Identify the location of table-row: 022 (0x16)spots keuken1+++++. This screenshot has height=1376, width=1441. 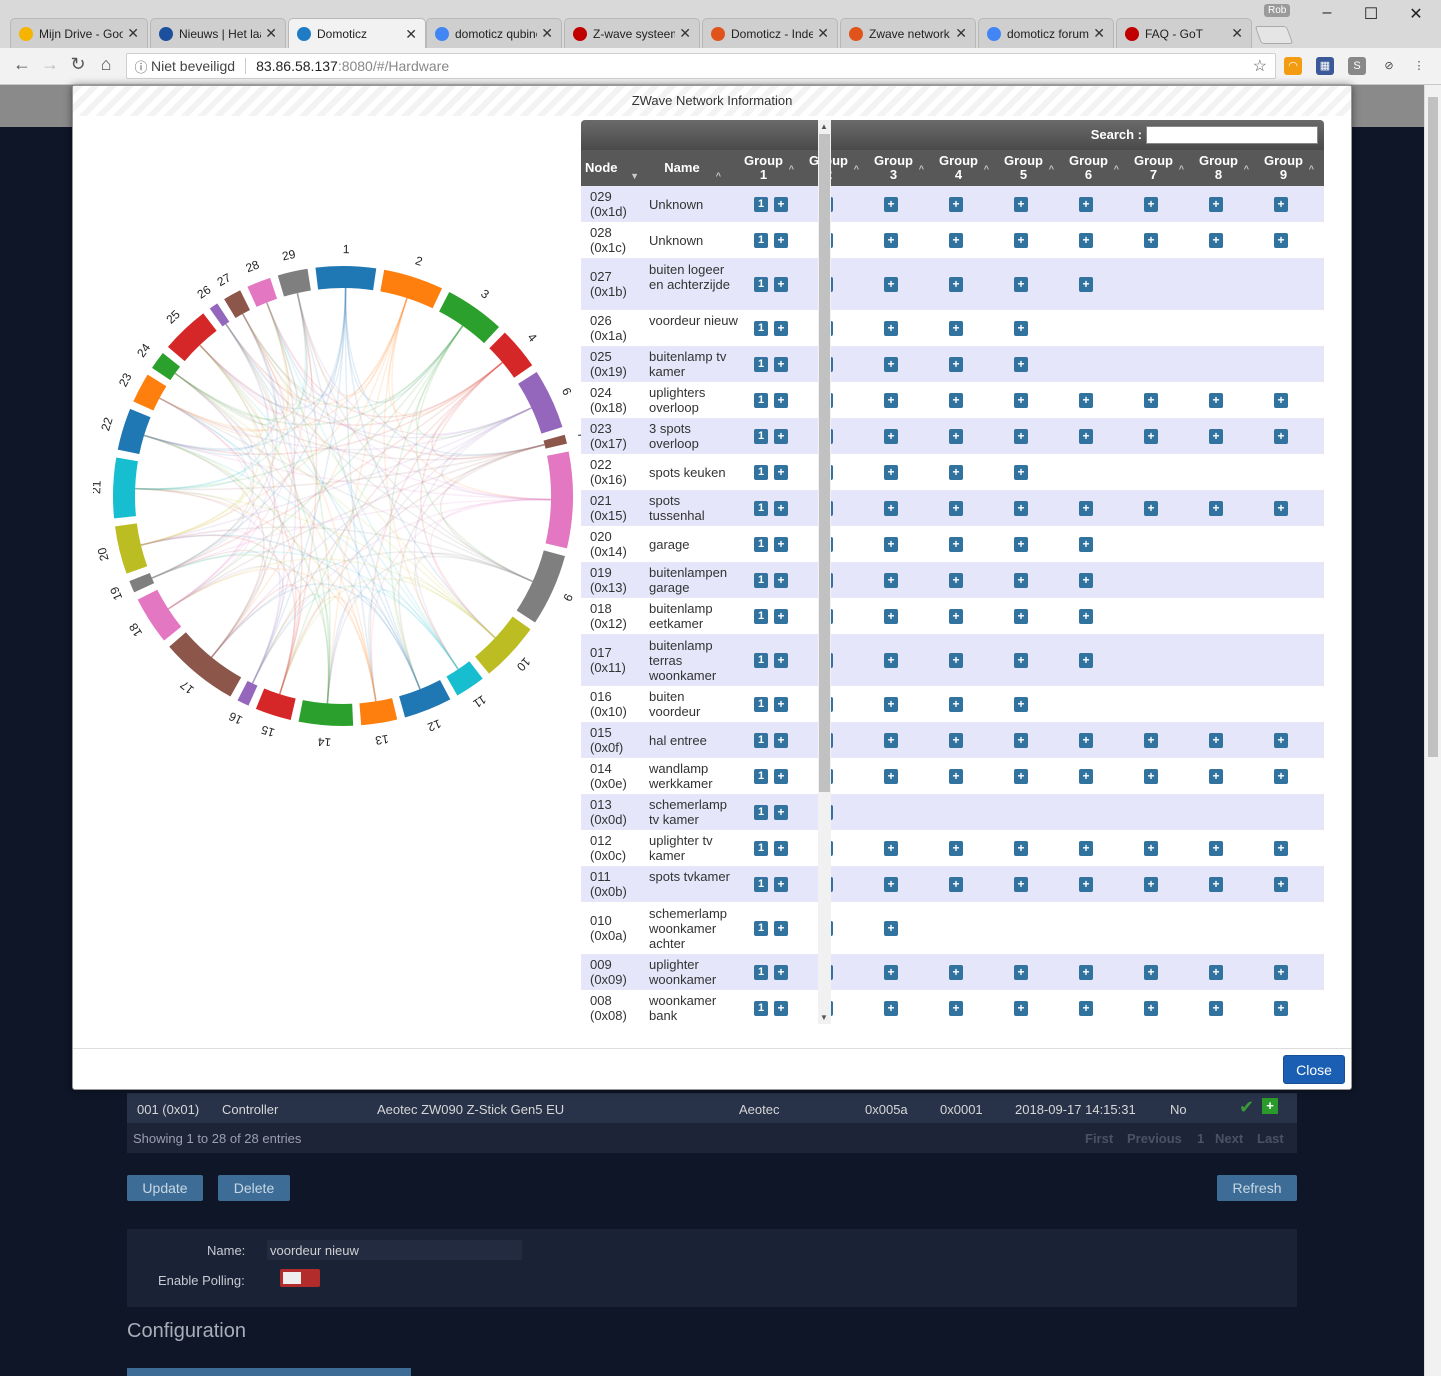
(952, 472).